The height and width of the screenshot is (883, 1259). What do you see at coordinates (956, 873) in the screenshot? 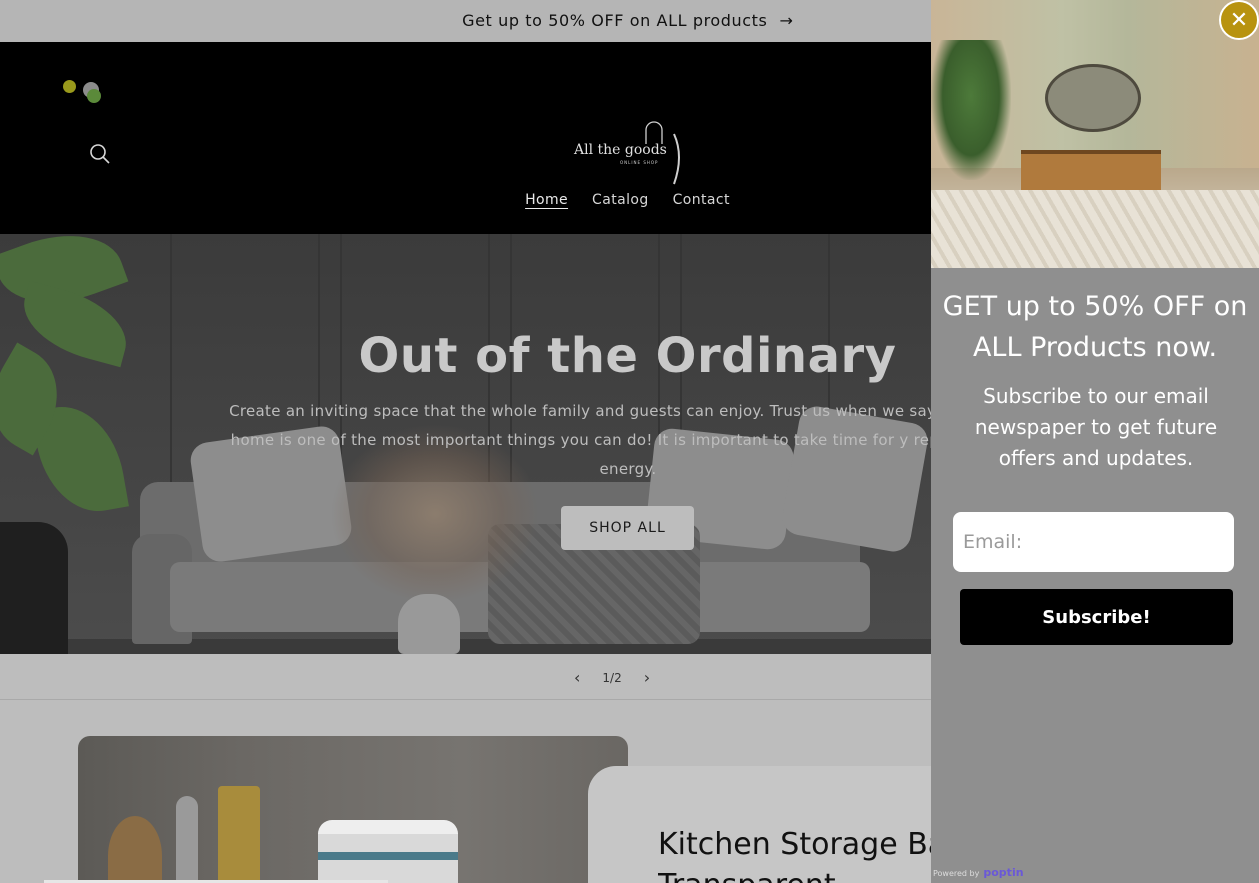
I see `powered-by-label: Powered by` at bounding box center [956, 873].